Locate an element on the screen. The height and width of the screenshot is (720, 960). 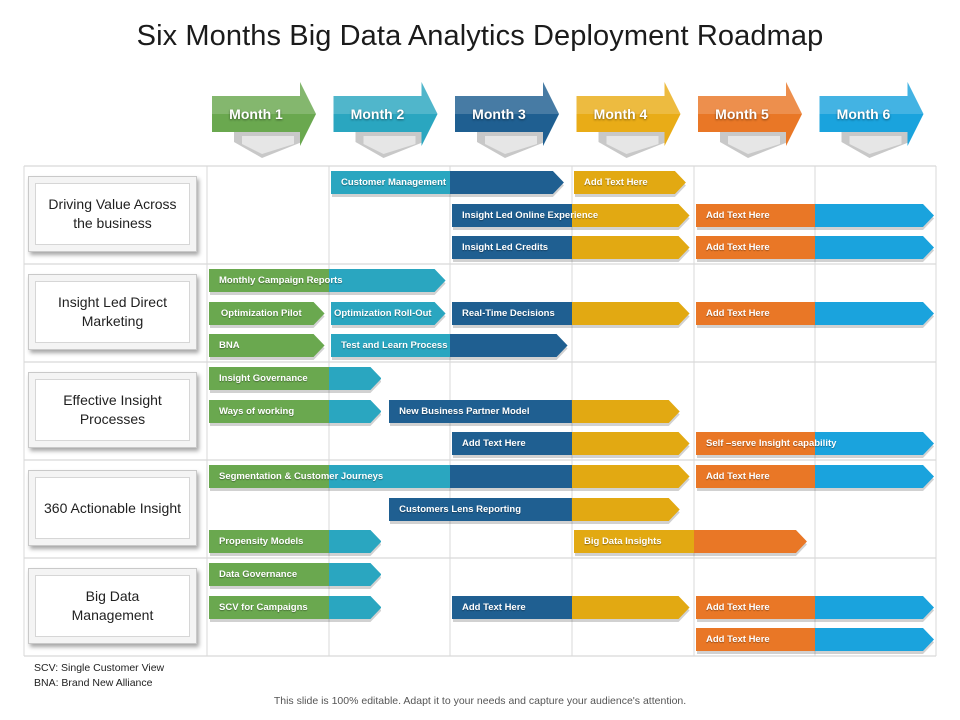
roadmap-bar: BNA is located at coordinates (267, 347).